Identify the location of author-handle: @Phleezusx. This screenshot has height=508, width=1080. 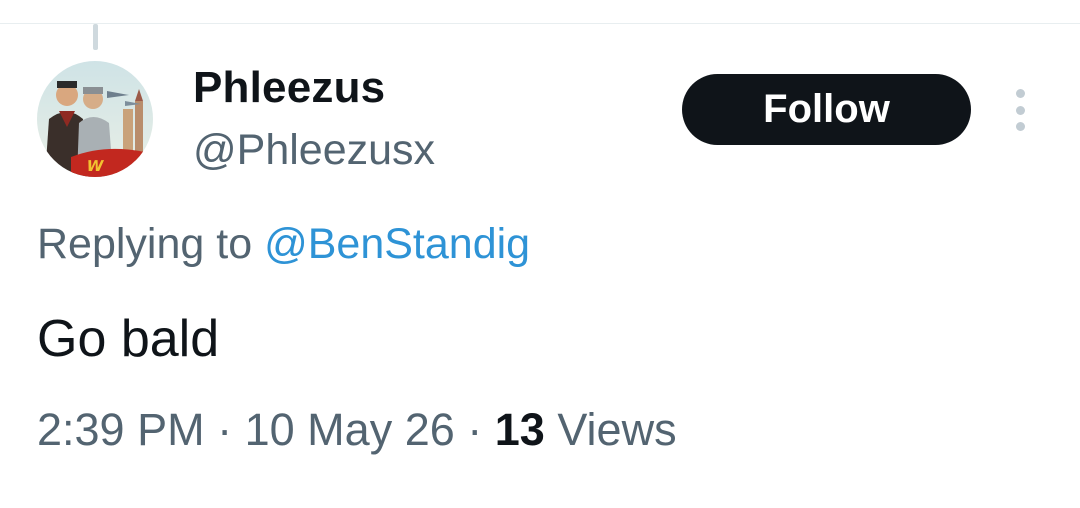
(314, 150).